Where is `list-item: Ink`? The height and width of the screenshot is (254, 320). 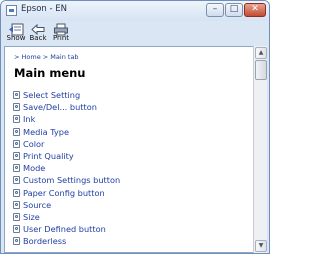
list-item: Ink is located at coordinates (66, 119).